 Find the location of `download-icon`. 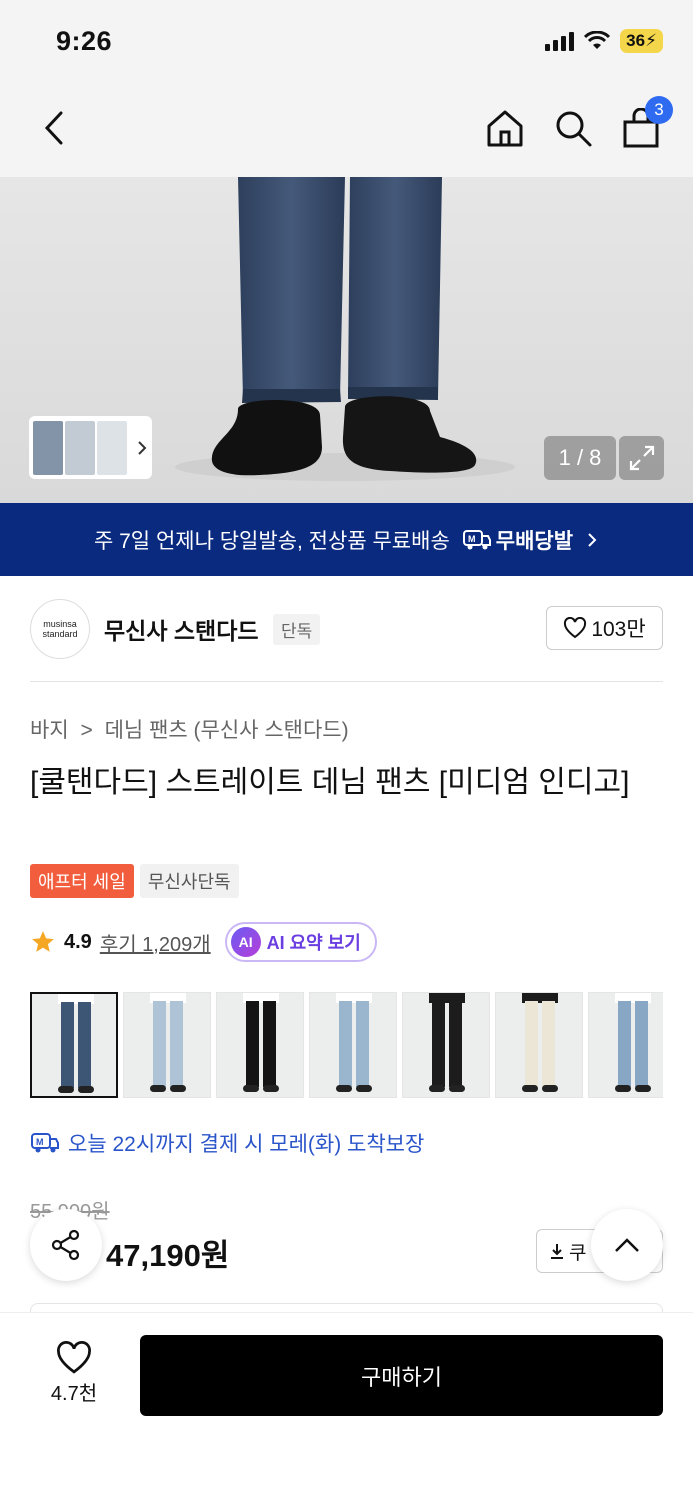

download-icon is located at coordinates (557, 1251).